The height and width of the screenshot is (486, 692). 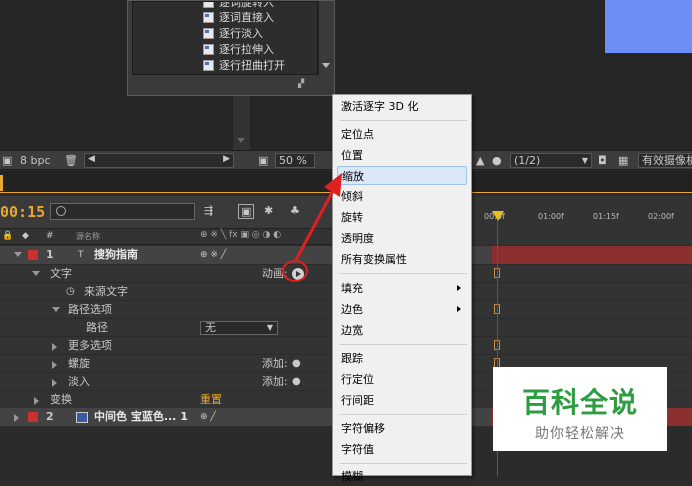 I want to click on effects-presets-panel: 逐词旋转入 逐词直接入 逐行淡入 逐行拉伸入 逐行扭曲打开 ▞, so click(x=231, y=48).